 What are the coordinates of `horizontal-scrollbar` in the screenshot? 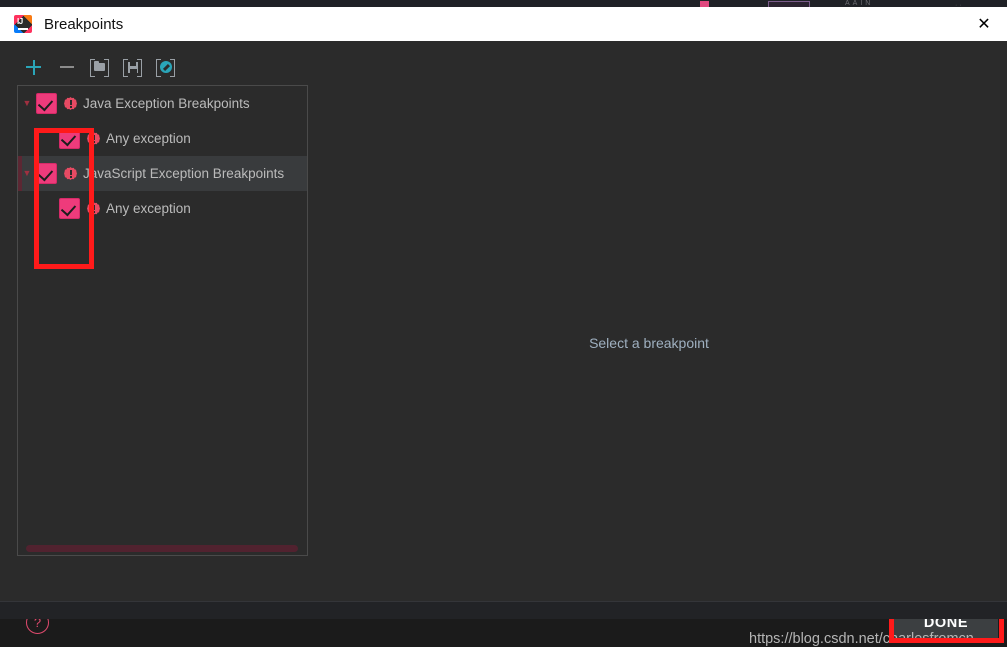 It's located at (161, 549).